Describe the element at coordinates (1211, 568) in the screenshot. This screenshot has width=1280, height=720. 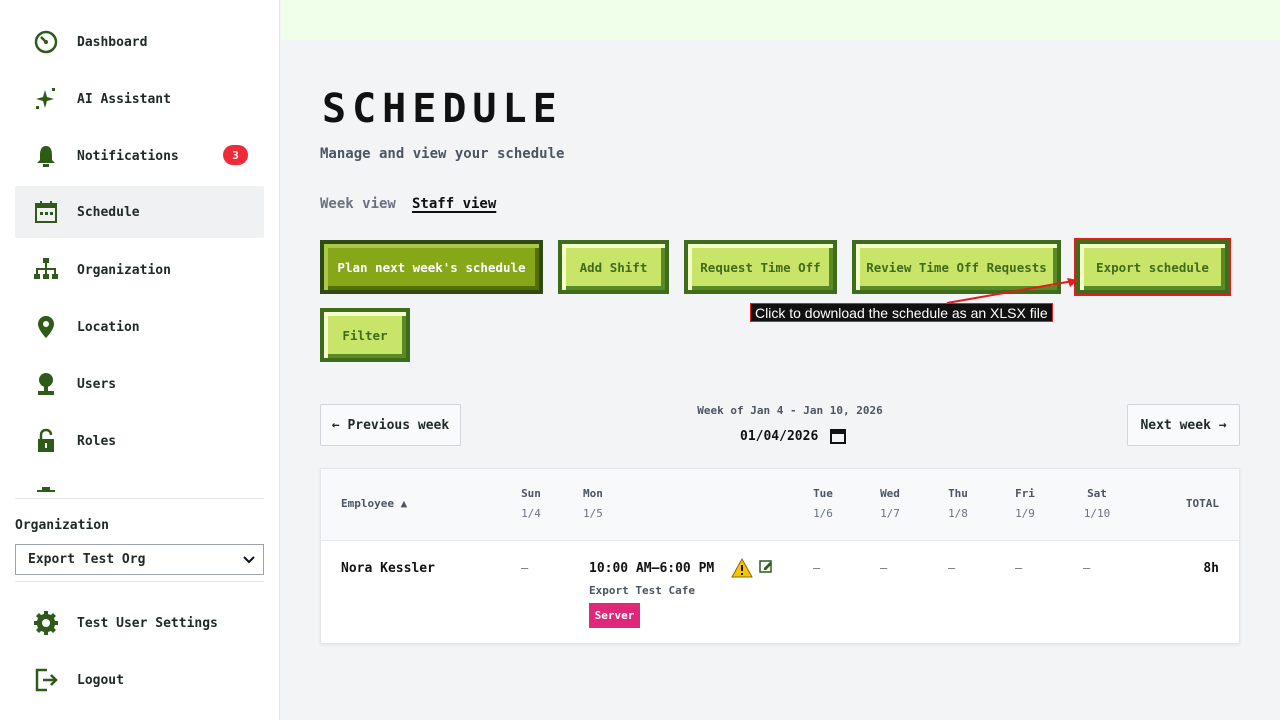
I see `row-total: 8h` at that location.